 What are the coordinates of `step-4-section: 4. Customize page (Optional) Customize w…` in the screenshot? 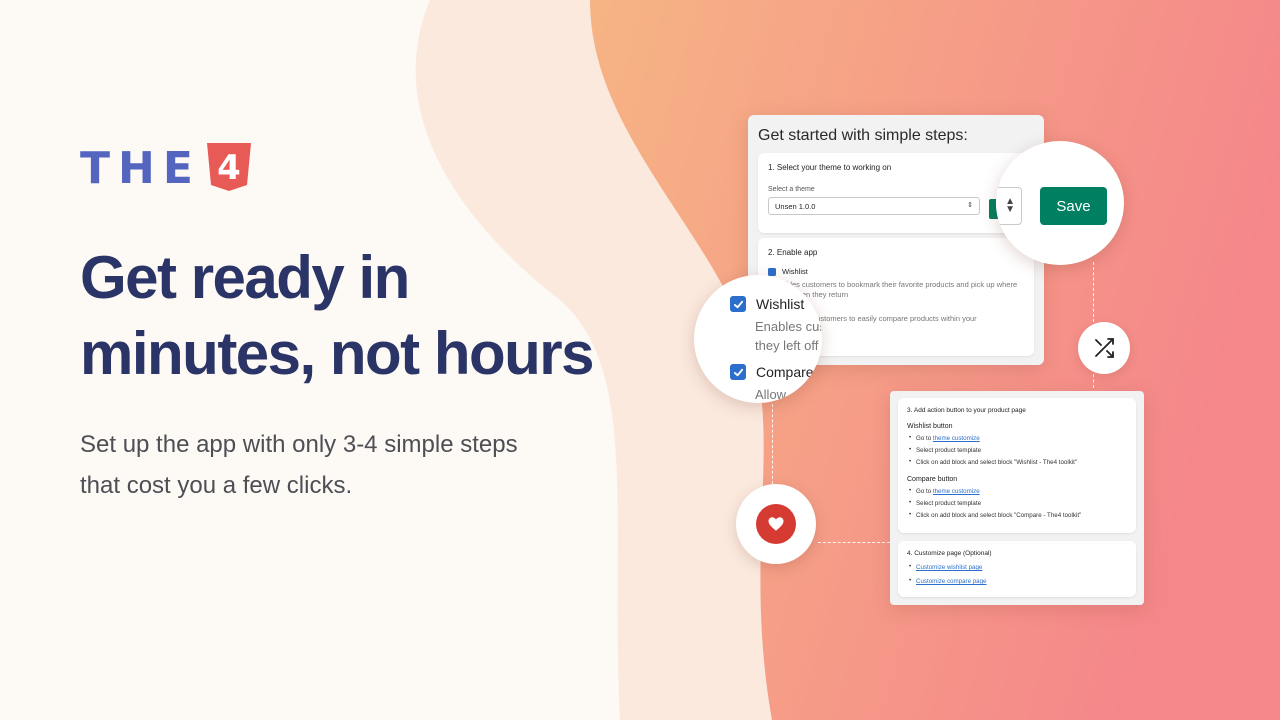 It's located at (1017, 569).